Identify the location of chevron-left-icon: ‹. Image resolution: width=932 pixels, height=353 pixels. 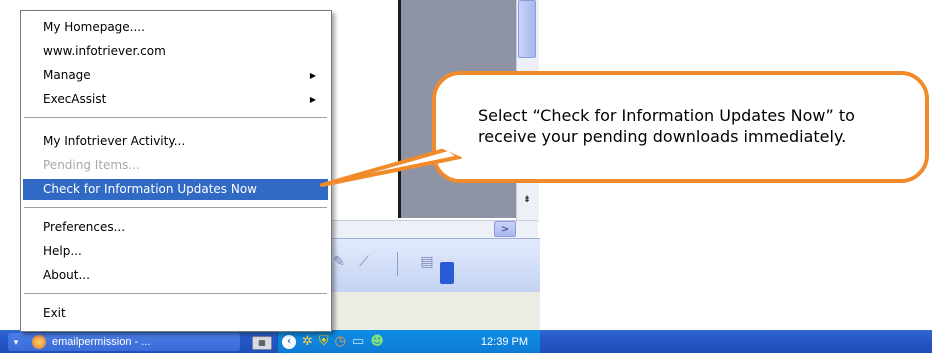
(289, 341).